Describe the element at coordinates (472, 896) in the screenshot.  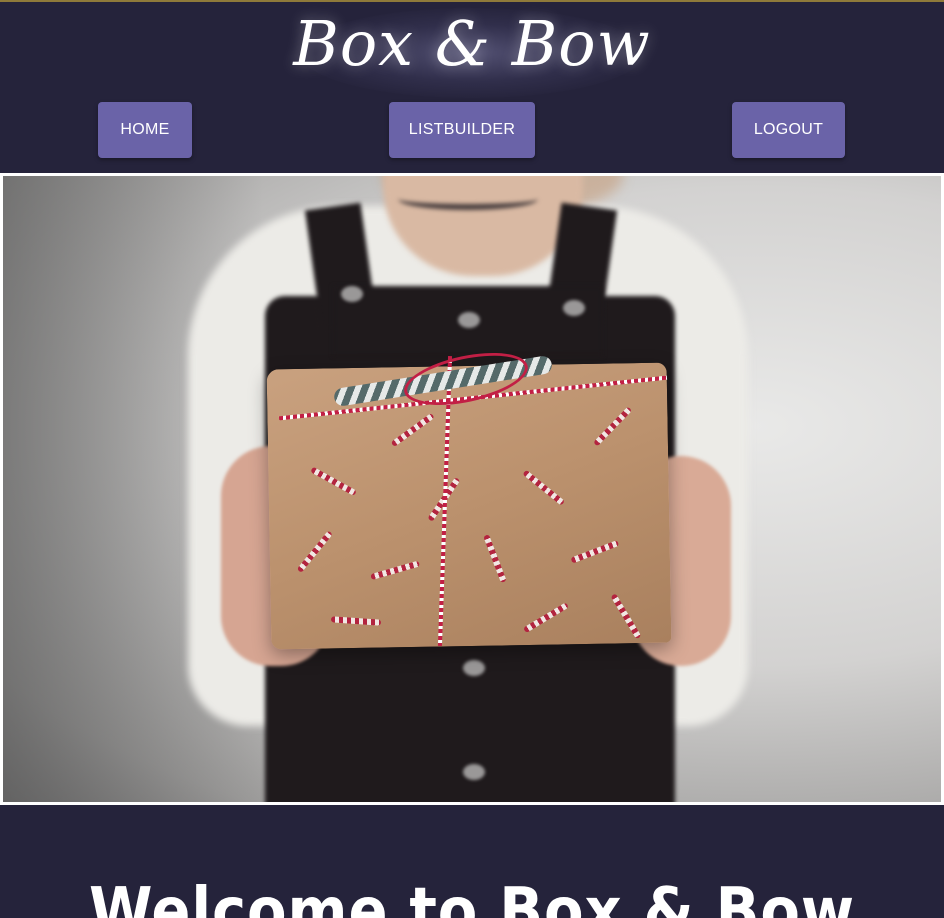
I see `welcome-heading: Welcome to Box & Bow` at that location.